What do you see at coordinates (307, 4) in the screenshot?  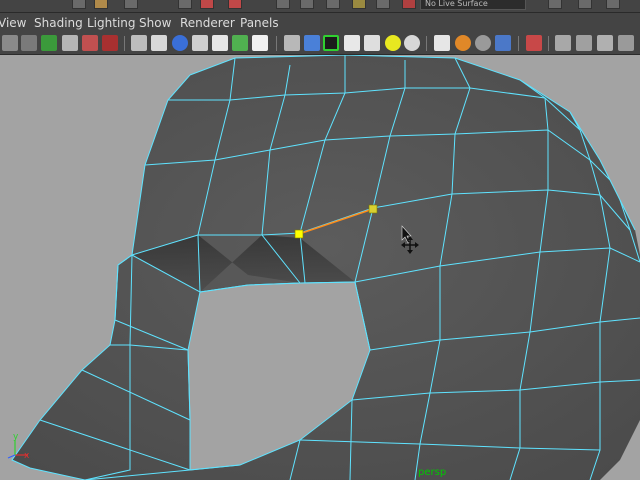 I see `snap-curve-icon` at bounding box center [307, 4].